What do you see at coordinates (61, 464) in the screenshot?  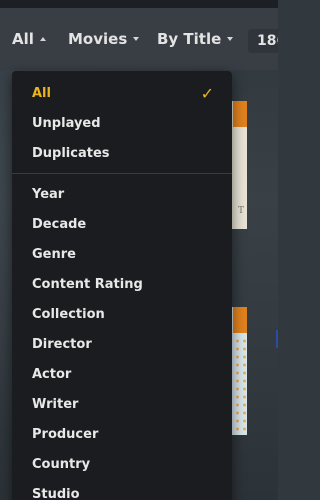 I see `menu-item-label: Country` at bounding box center [61, 464].